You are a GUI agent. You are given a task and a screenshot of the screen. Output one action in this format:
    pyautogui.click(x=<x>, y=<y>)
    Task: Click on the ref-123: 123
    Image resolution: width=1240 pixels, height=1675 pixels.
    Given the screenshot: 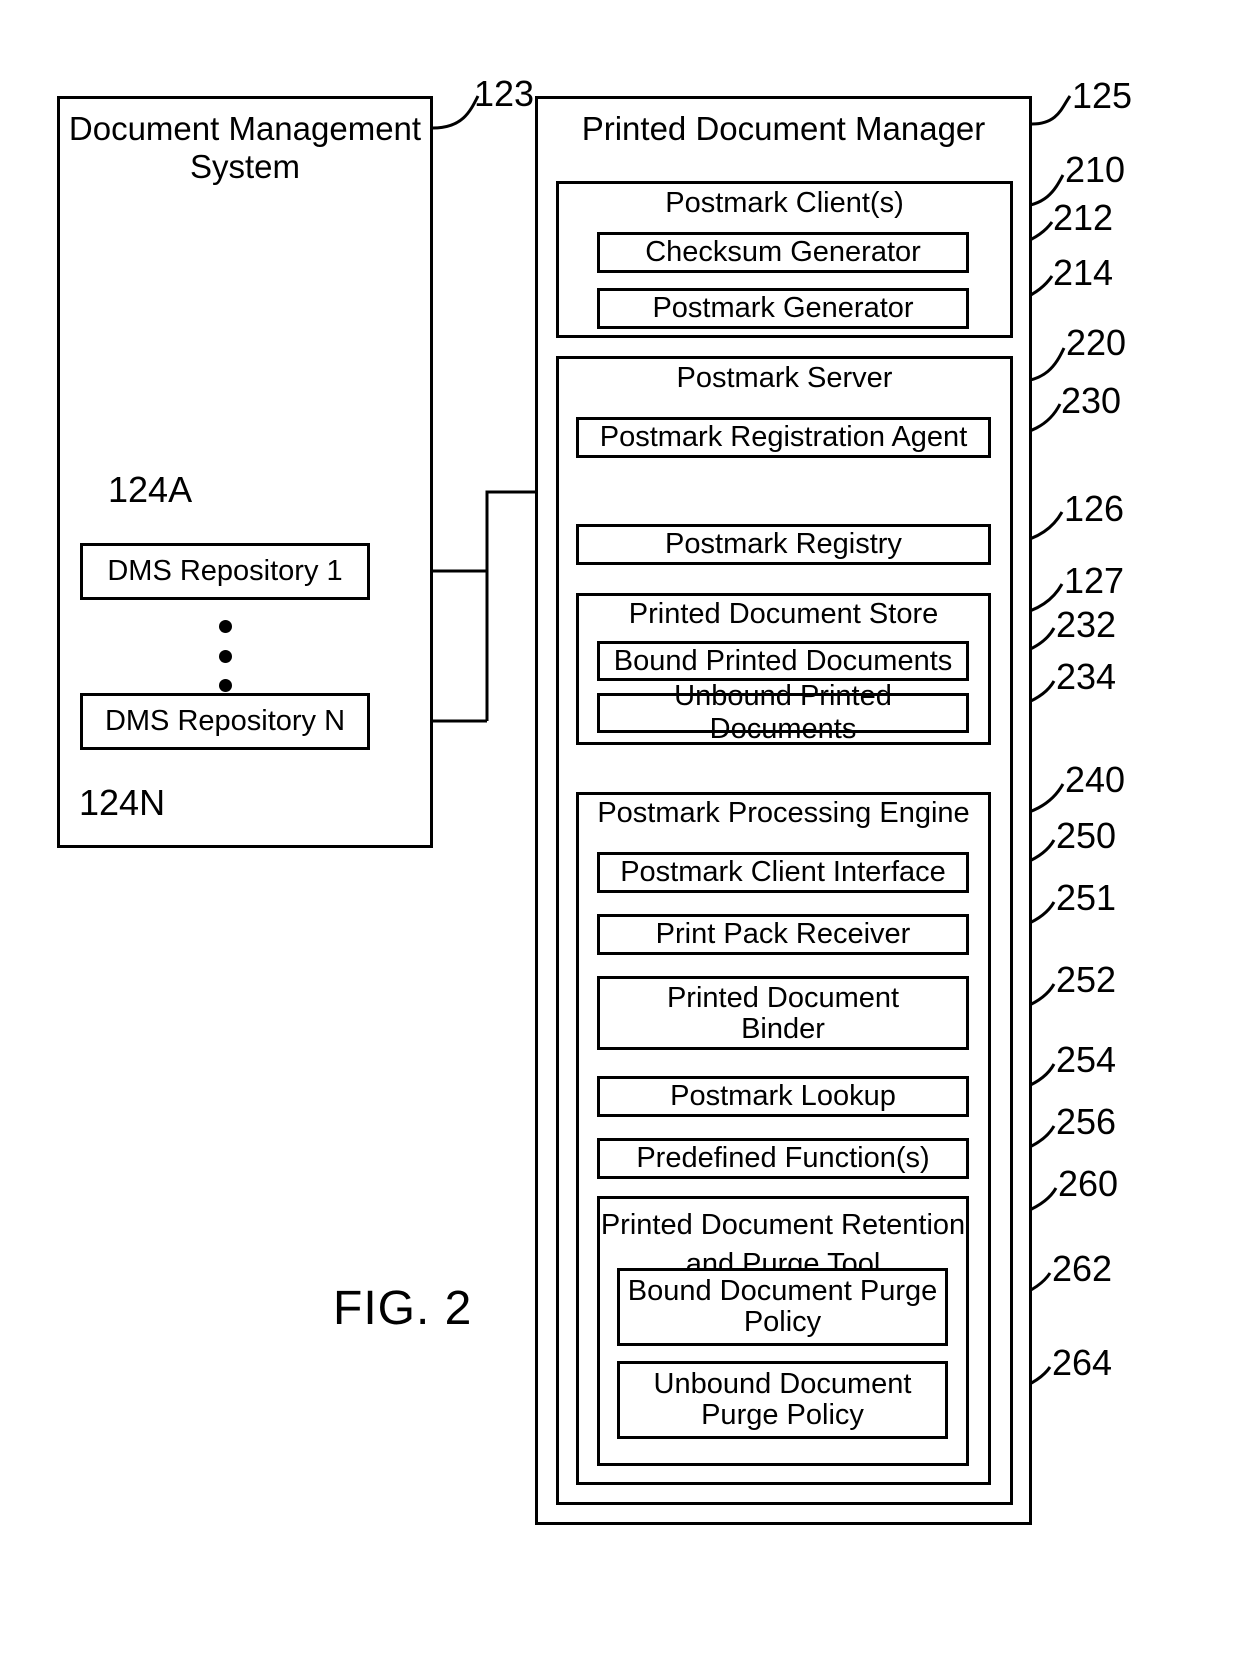 What is the action you would take?
    pyautogui.click(x=504, y=93)
    